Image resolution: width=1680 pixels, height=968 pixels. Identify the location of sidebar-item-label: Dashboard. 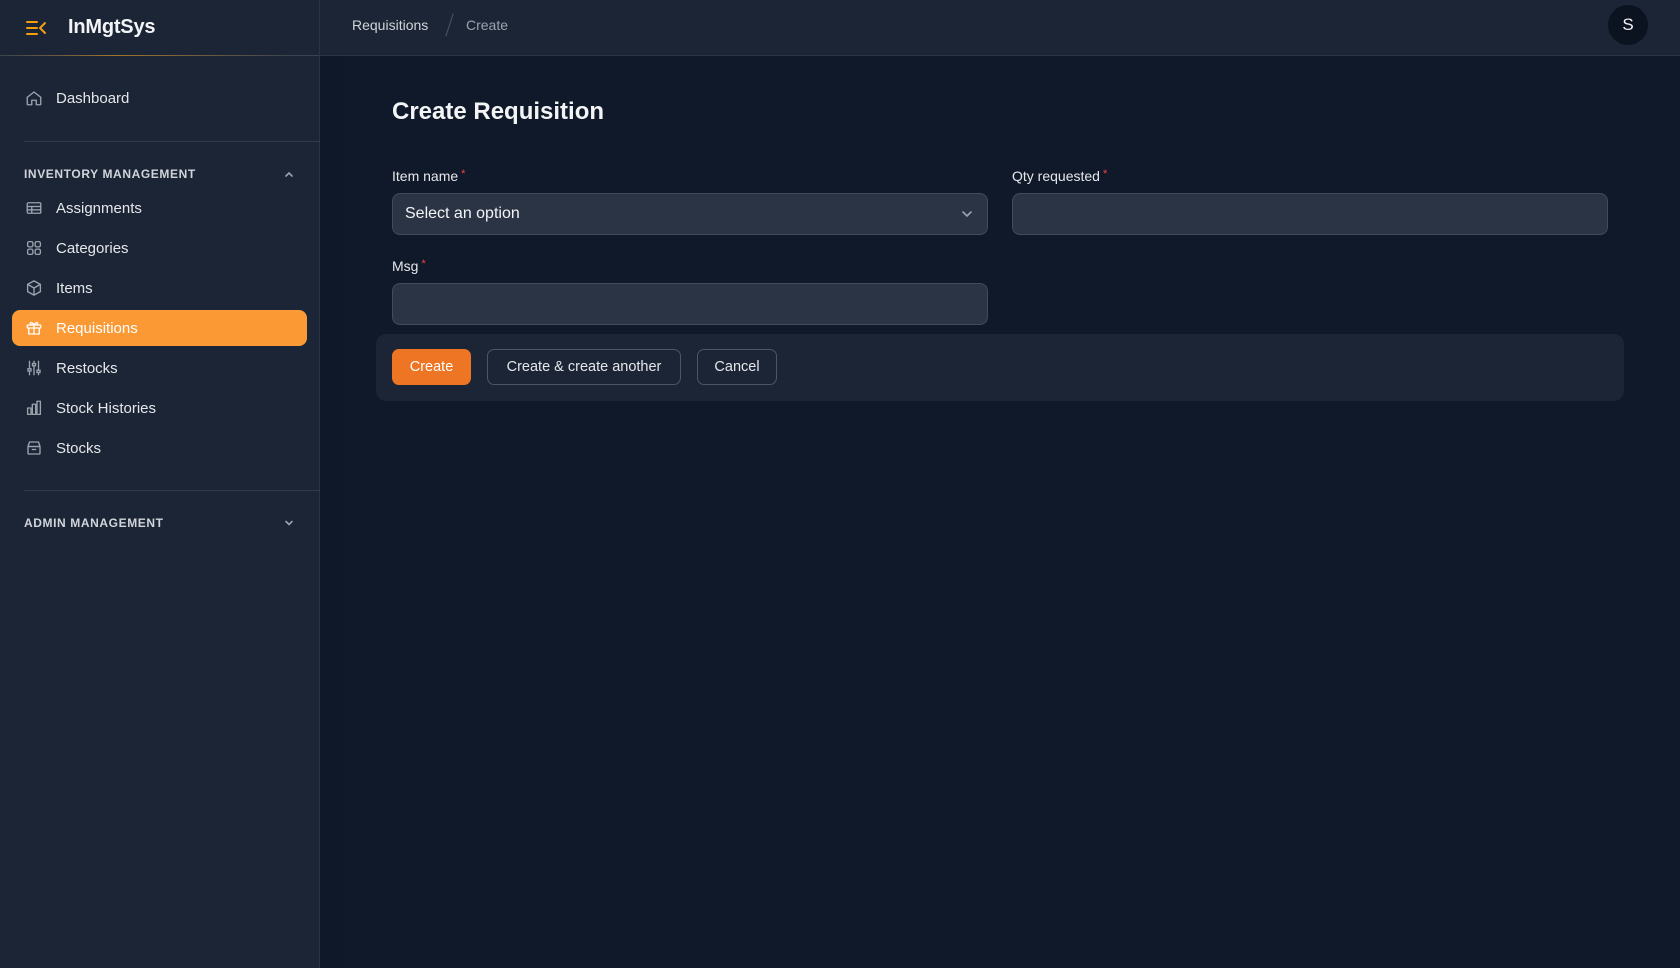
(93, 98).